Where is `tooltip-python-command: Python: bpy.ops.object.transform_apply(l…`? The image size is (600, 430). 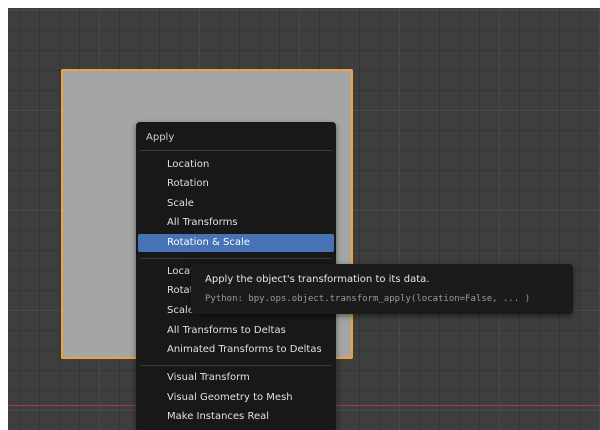
tooltip-python-command: Python: bpy.ops.object.transform_apply(l… is located at coordinates (368, 299).